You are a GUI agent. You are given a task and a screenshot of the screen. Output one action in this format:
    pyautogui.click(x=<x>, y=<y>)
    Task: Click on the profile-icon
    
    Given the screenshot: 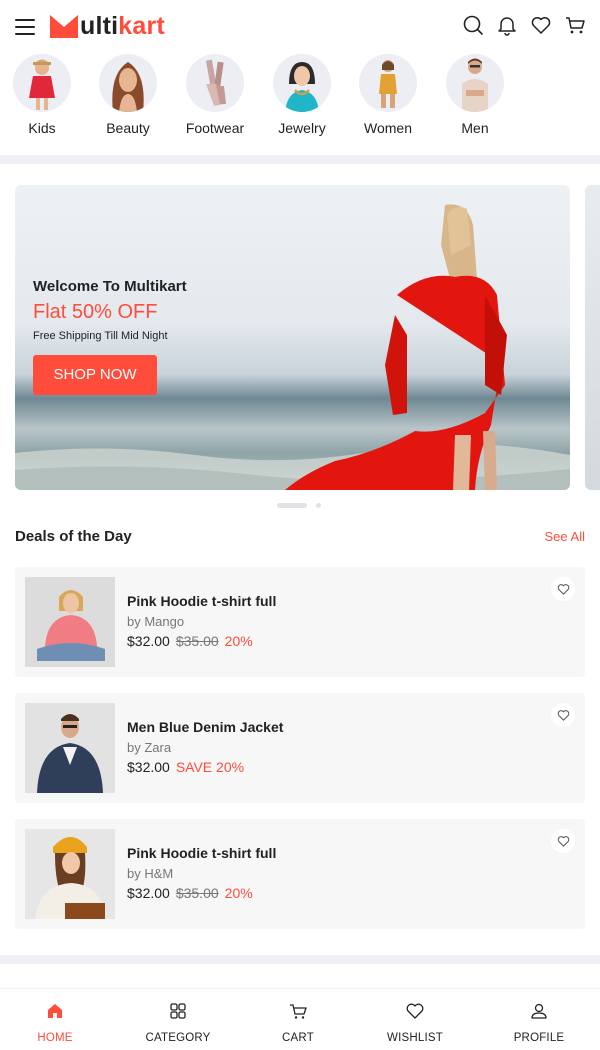 What is the action you would take?
    pyautogui.click(x=539, y=1011)
    